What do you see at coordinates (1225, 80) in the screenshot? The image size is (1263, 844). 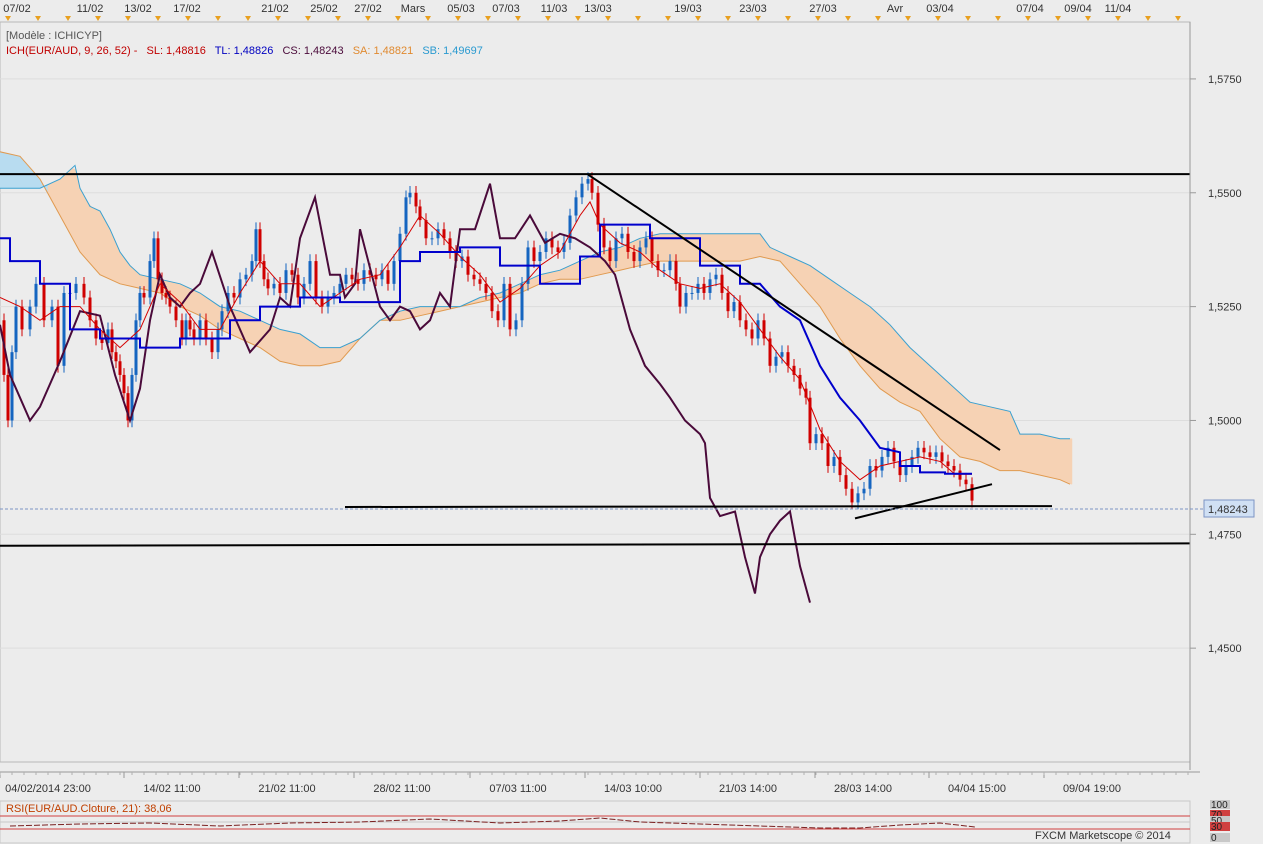 I see `price-tick-label: 1,5750` at bounding box center [1225, 80].